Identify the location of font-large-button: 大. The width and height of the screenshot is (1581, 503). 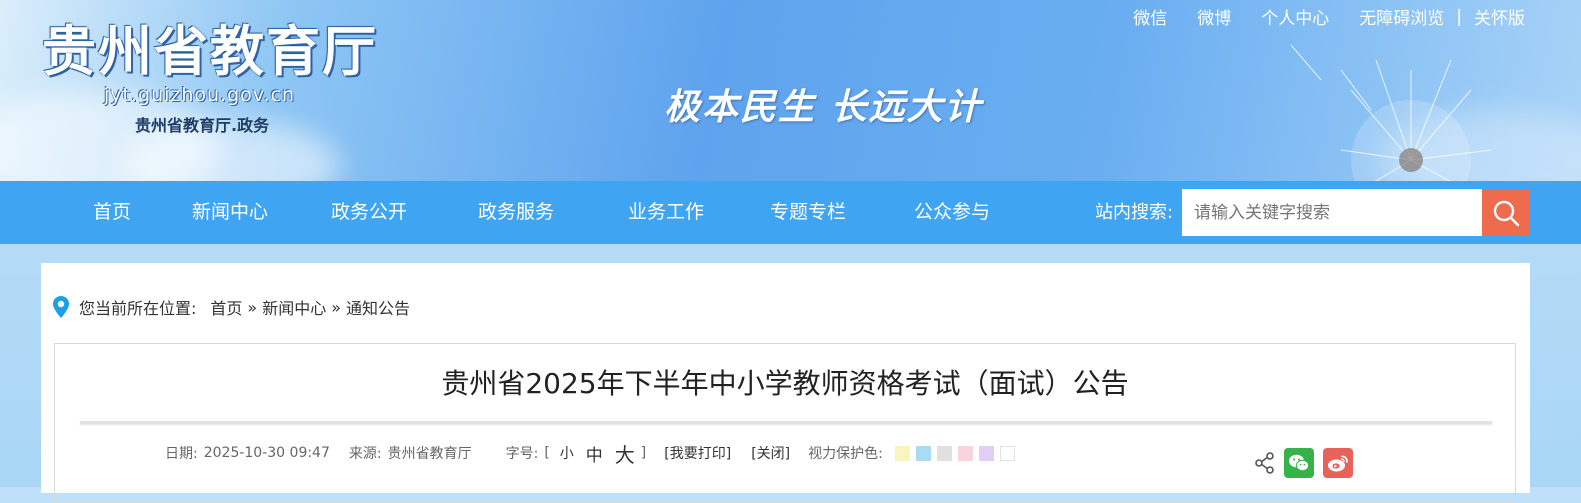
(625, 453).